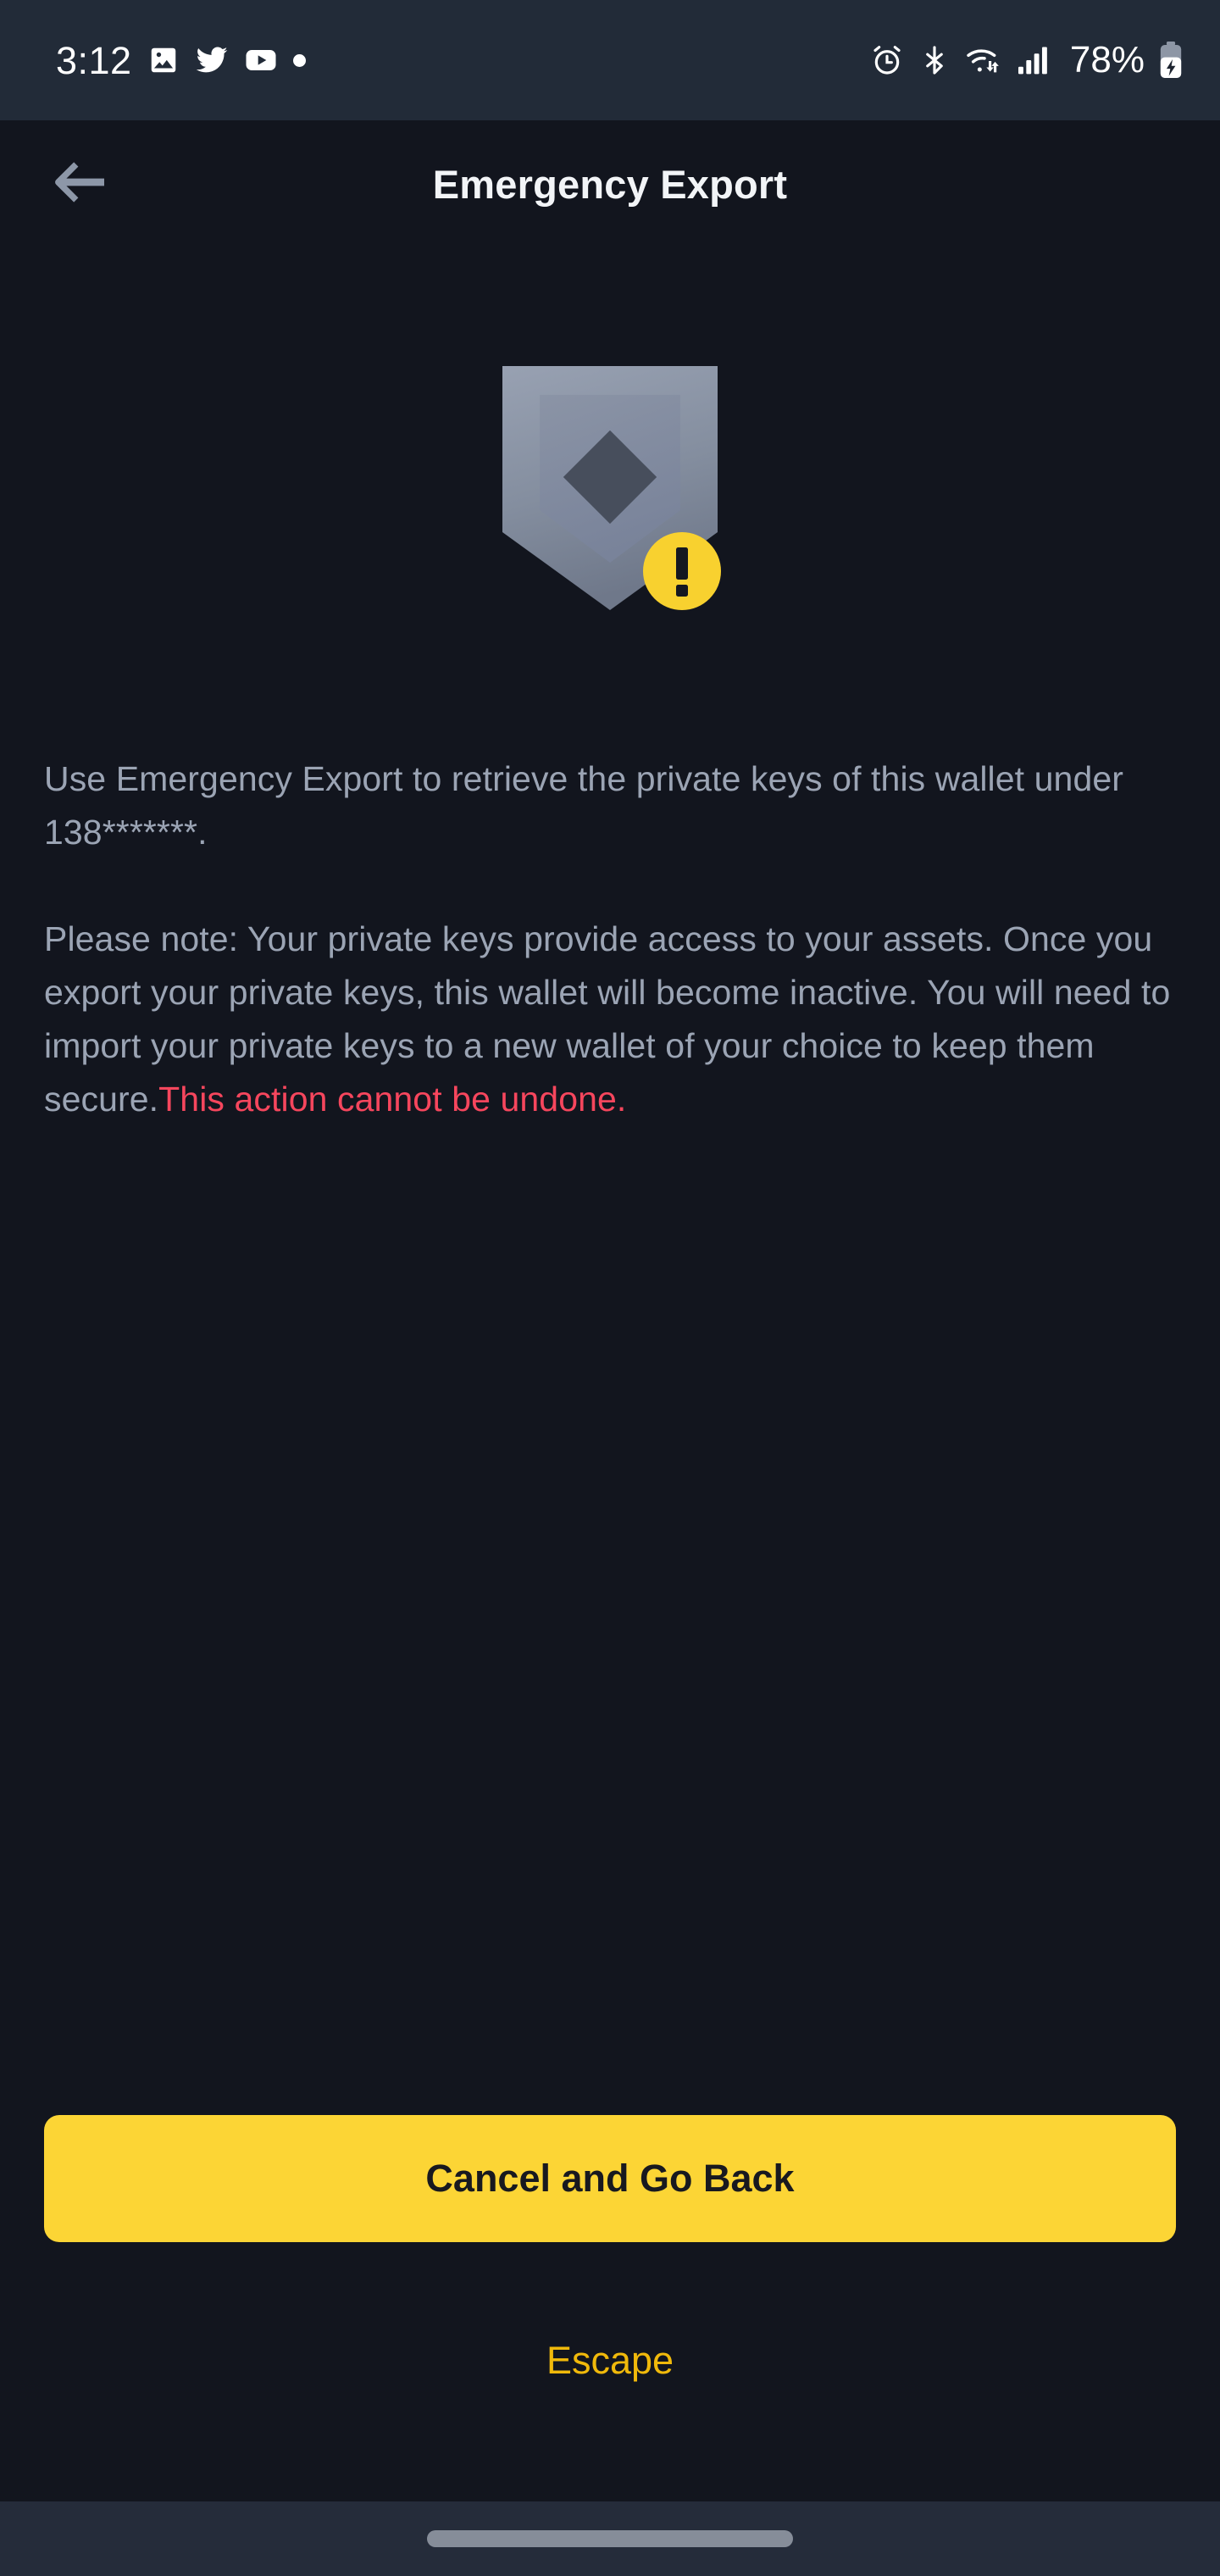  Describe the element at coordinates (934, 60) in the screenshot. I see `bluetooth-icon` at that location.